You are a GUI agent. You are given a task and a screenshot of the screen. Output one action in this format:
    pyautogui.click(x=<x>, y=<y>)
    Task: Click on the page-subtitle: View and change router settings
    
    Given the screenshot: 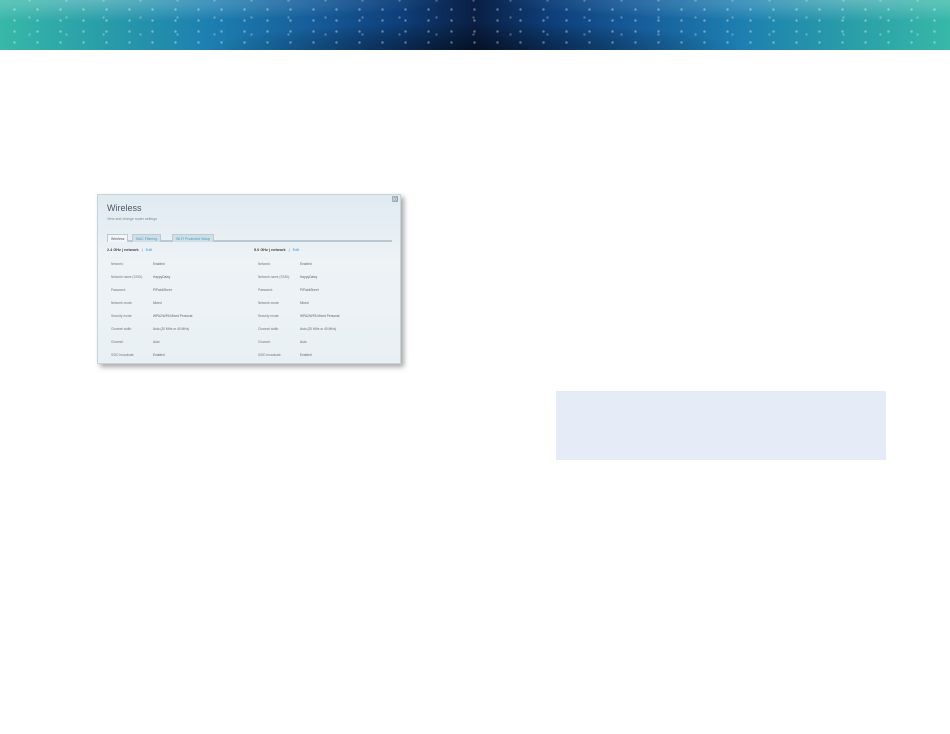 What is the action you would take?
    pyautogui.click(x=132, y=219)
    